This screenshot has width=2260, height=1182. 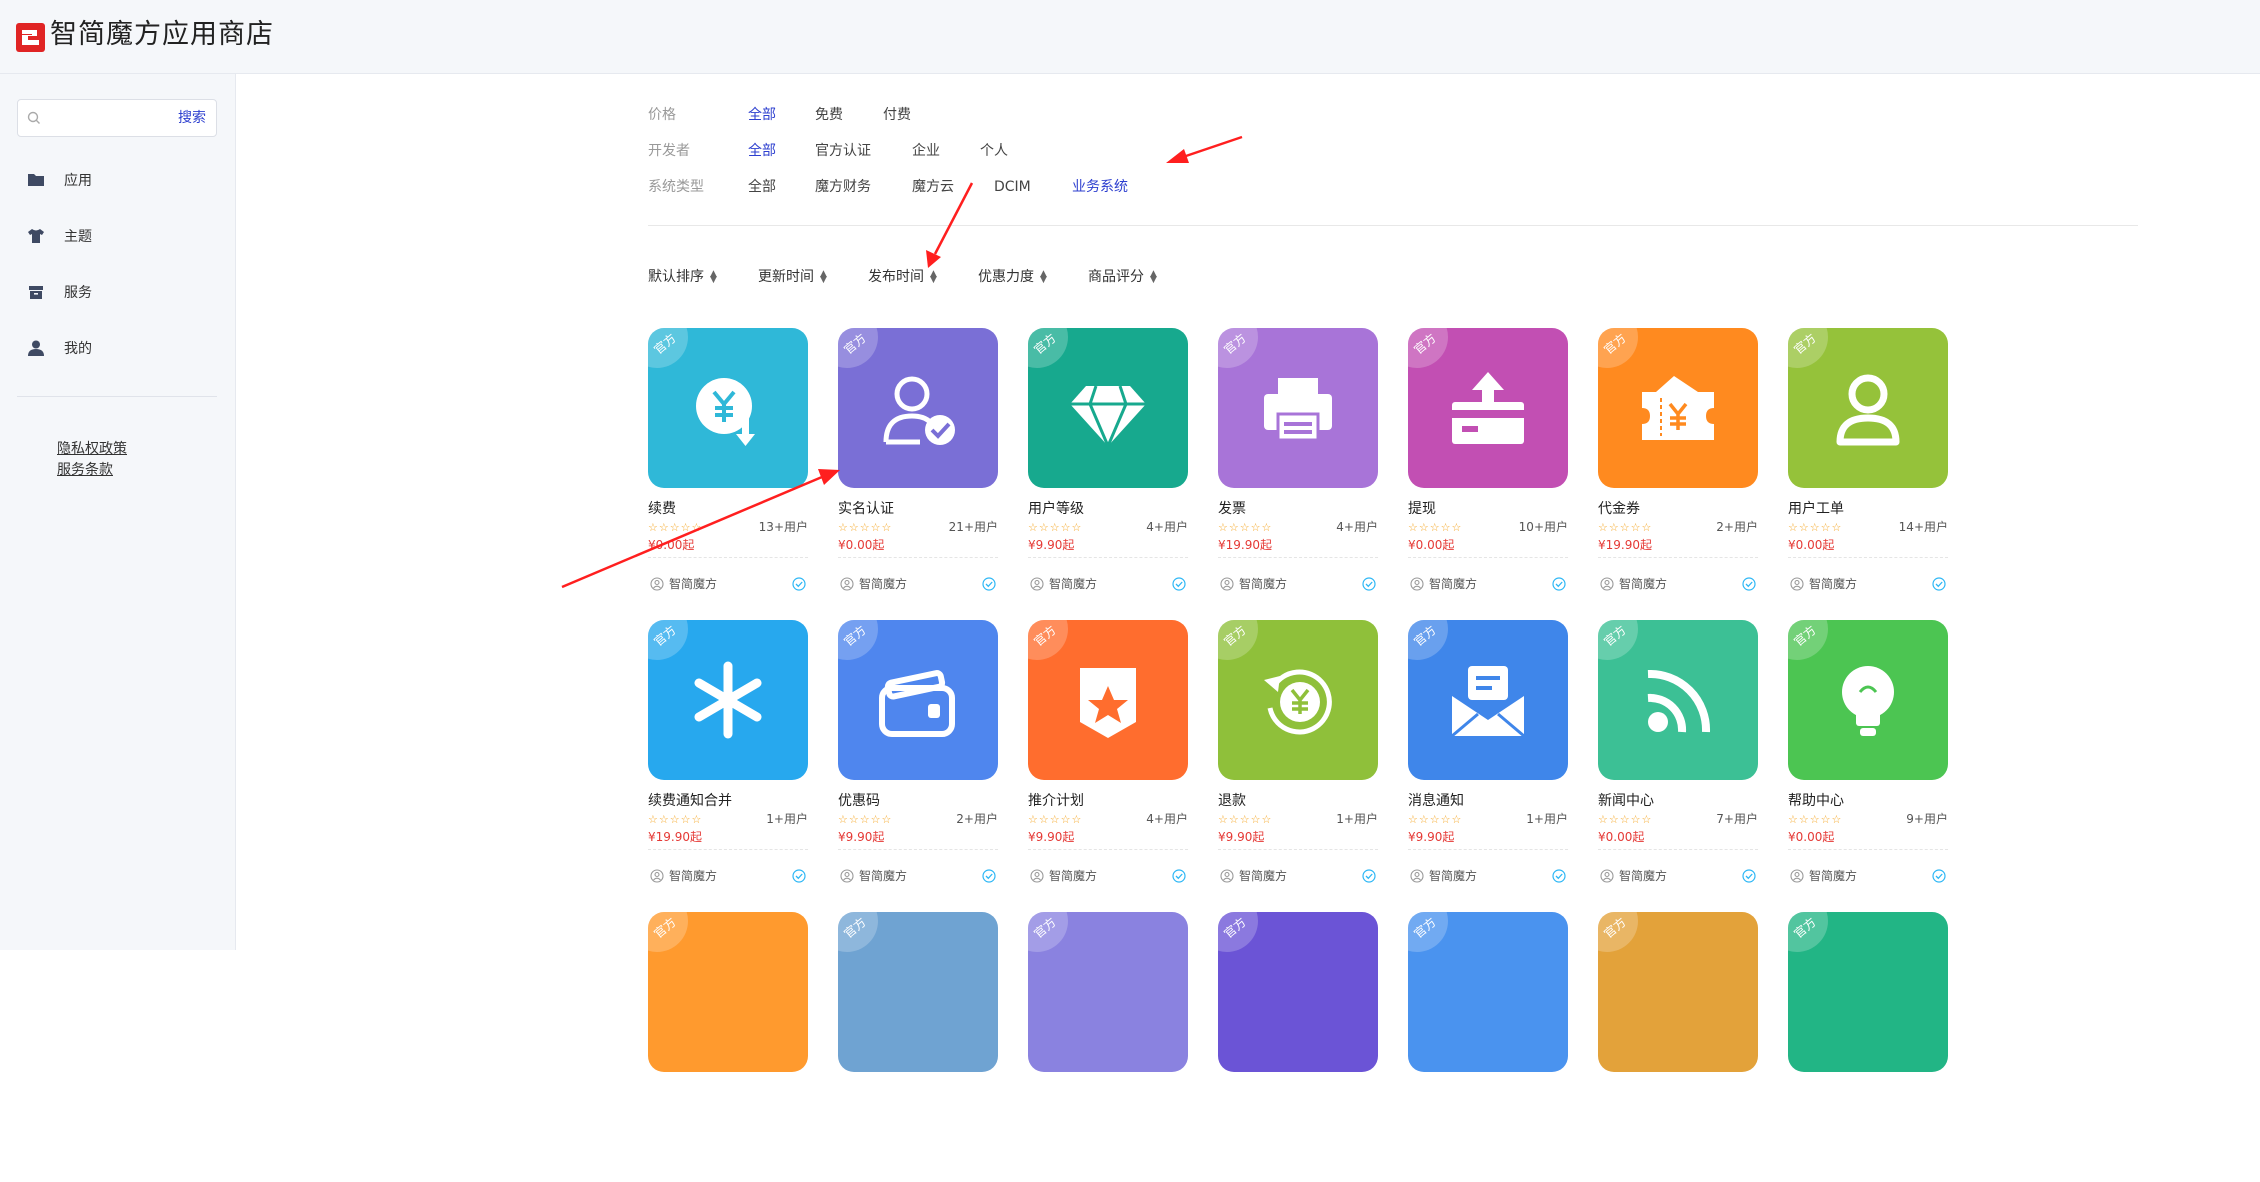 What do you see at coordinates (59, 180) in the screenshot?
I see `sidebar-item-apps: 应用` at bounding box center [59, 180].